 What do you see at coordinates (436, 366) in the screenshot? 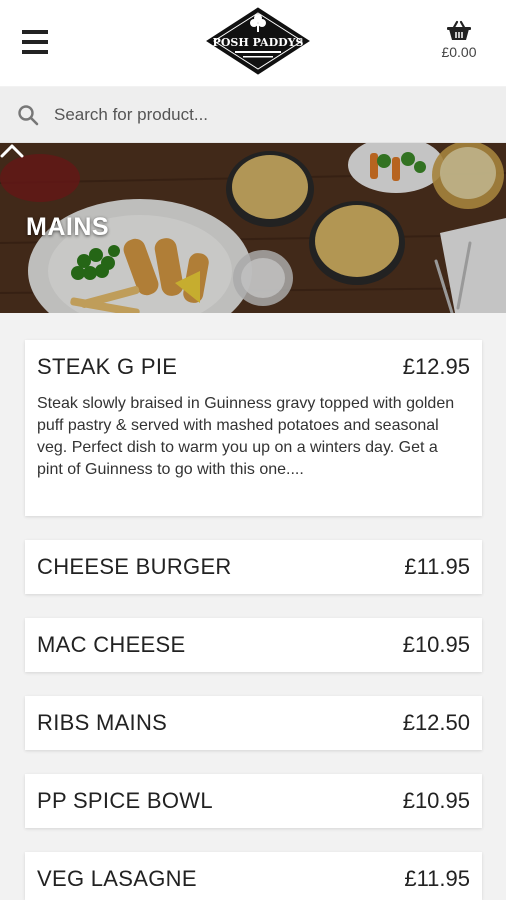
I see `product-price: £12.95` at bounding box center [436, 366].